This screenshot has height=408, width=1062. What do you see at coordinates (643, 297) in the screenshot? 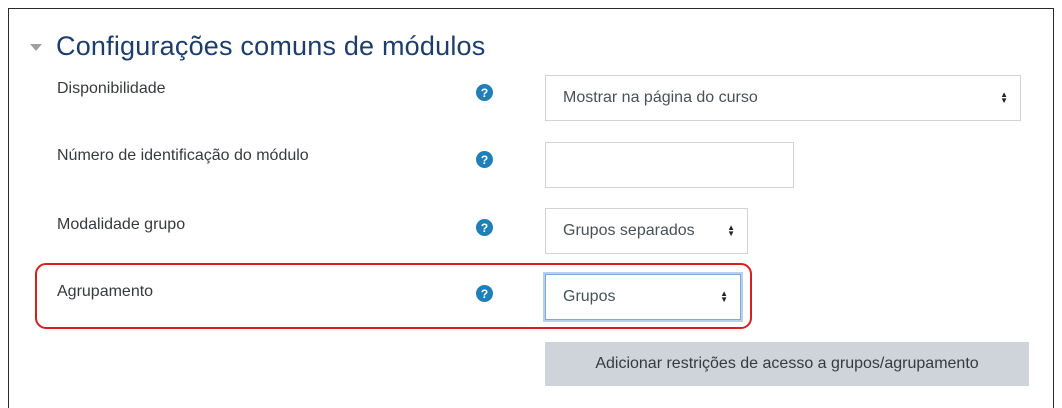
I see `grouping-select: Grupos ▲ ▼` at bounding box center [643, 297].